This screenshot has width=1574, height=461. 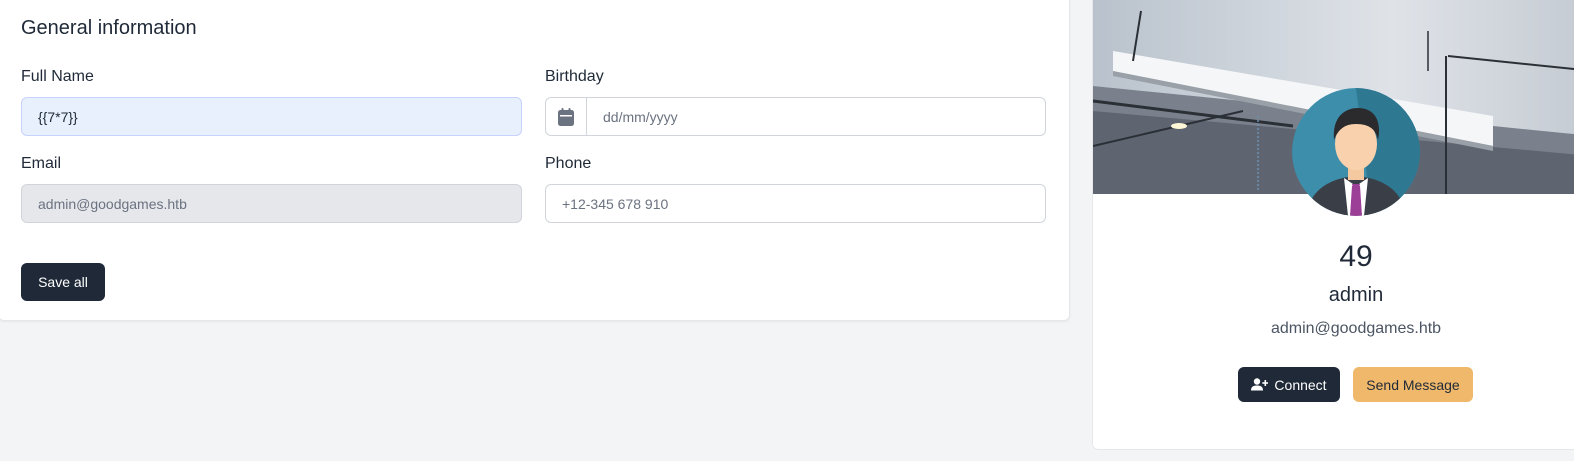 What do you see at coordinates (1356, 295) in the screenshot?
I see `profile-username: admin` at bounding box center [1356, 295].